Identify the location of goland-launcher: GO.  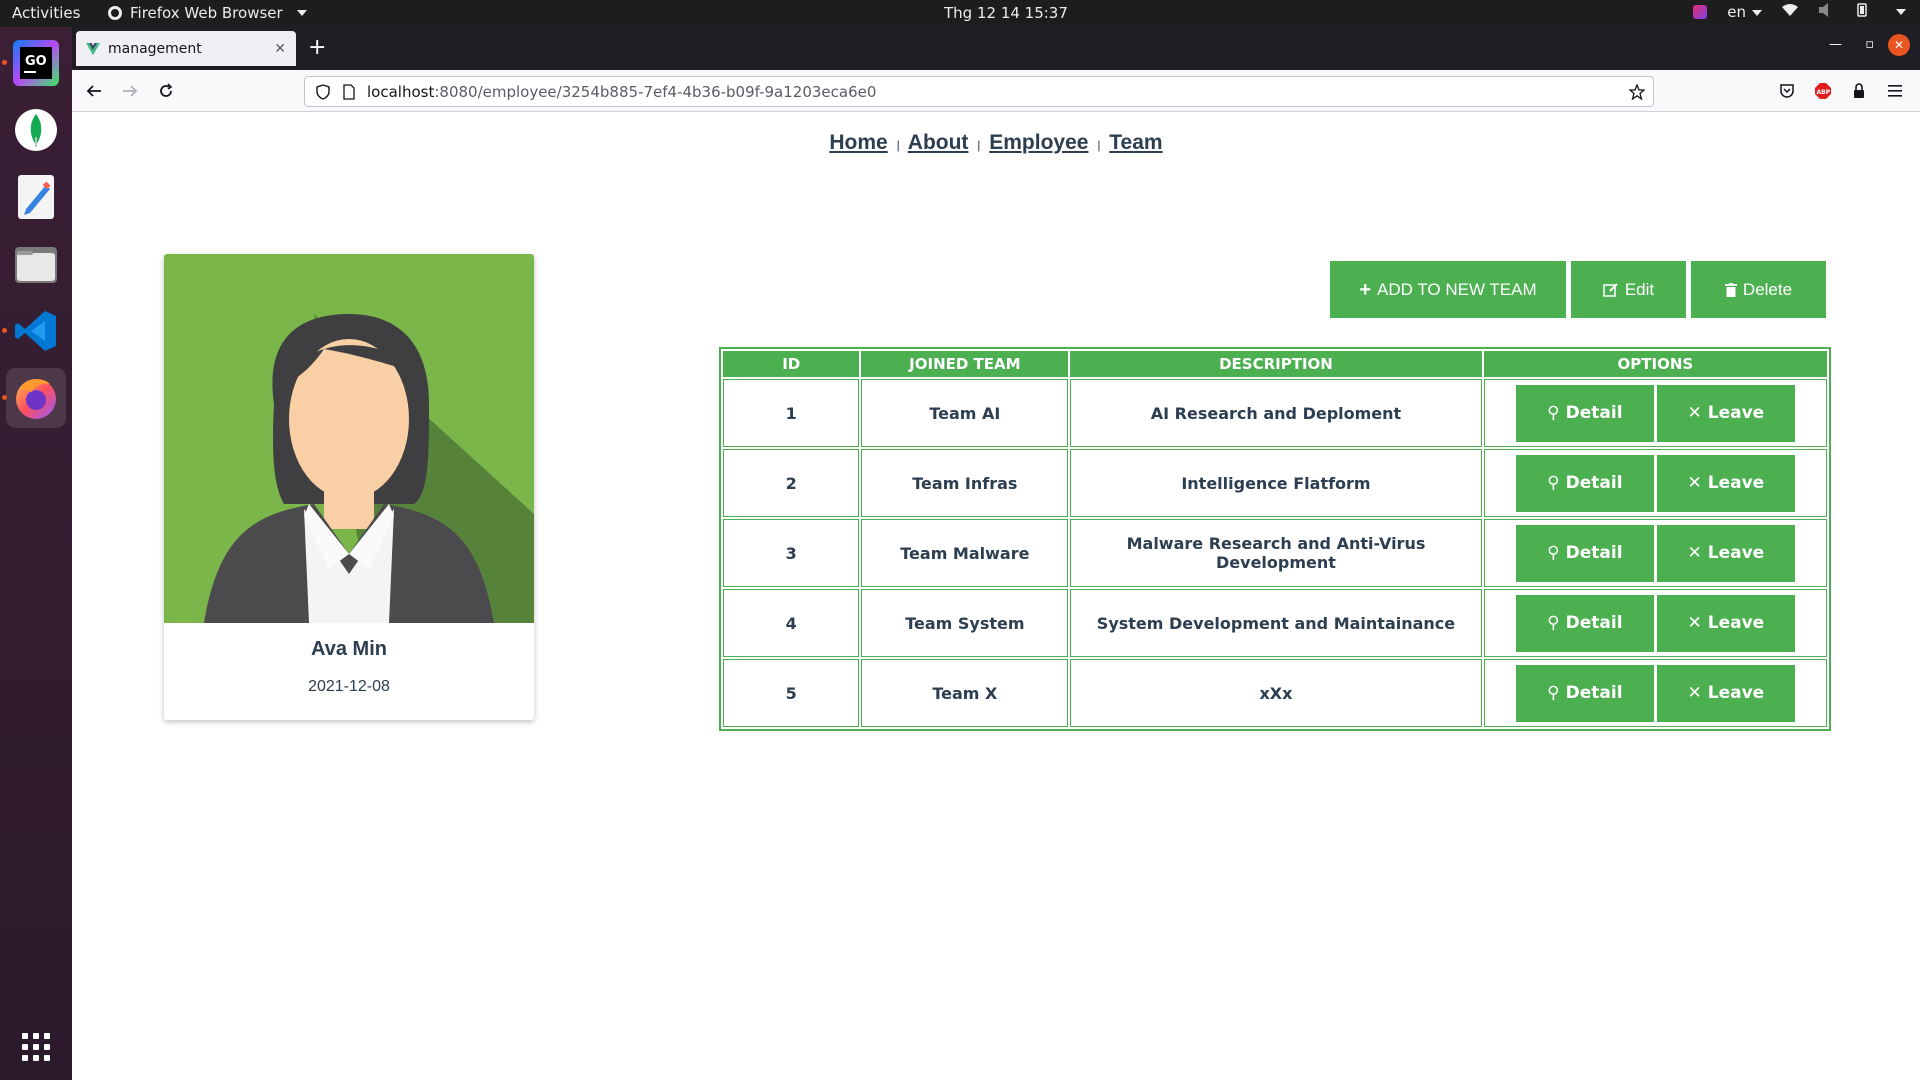
(34, 63).